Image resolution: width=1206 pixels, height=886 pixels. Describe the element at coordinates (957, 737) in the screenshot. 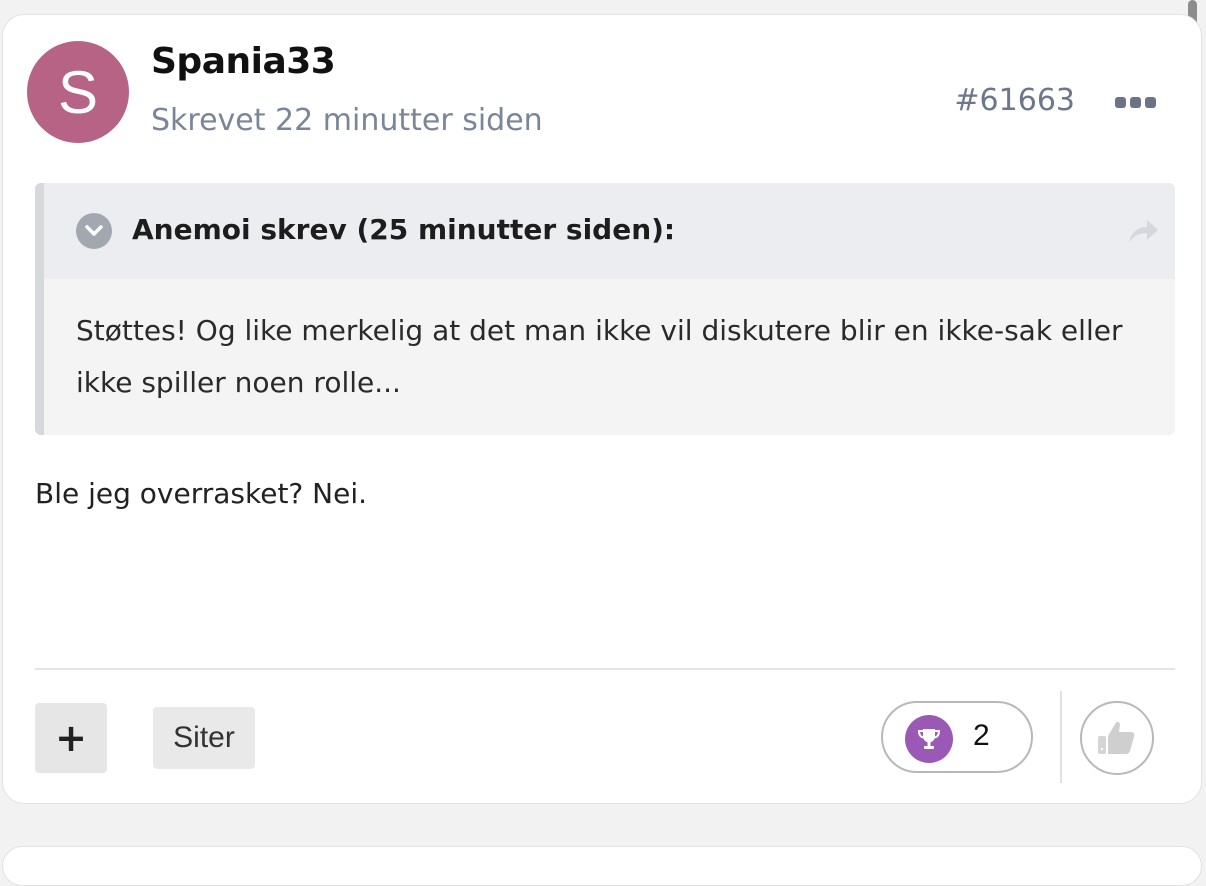

I see `reaction-button: 2` at that location.